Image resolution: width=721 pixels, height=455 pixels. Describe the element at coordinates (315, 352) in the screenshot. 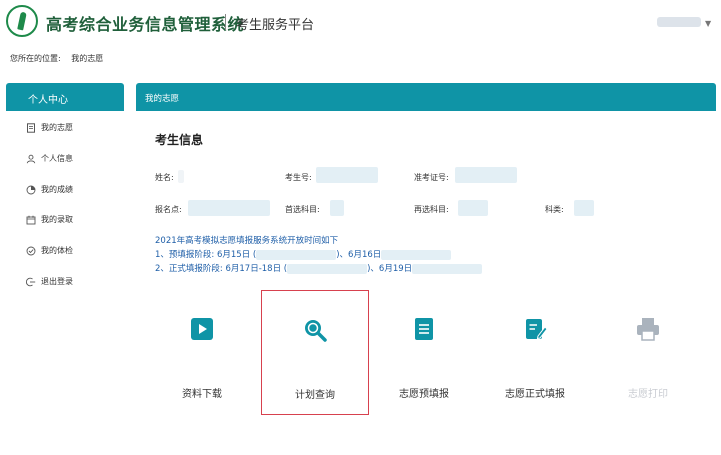

I see `tile-plan-query: 计划查询` at that location.